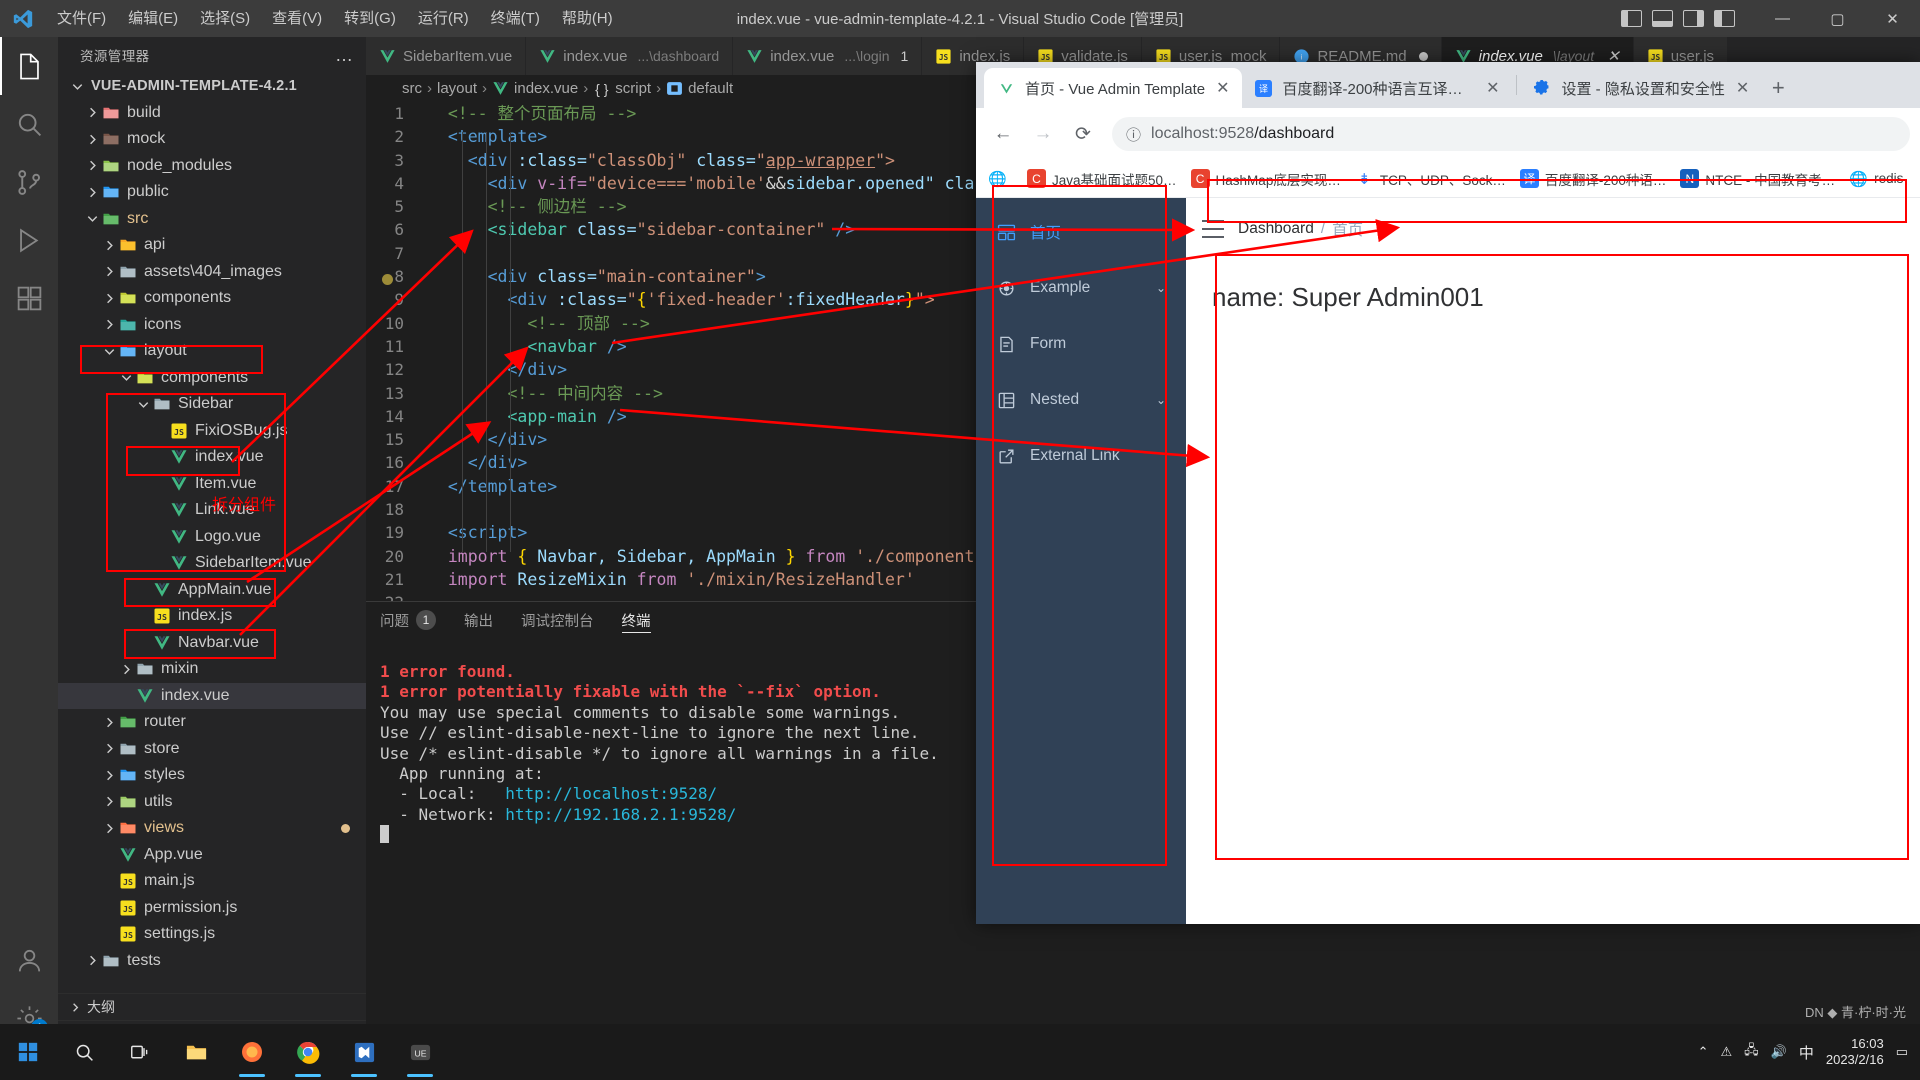 Image resolution: width=1920 pixels, height=1080 pixels. Describe the element at coordinates (1641, 88) in the screenshot. I see `chrome-tab: 设置 - 隐私设置和安全性 ✕` at that location.